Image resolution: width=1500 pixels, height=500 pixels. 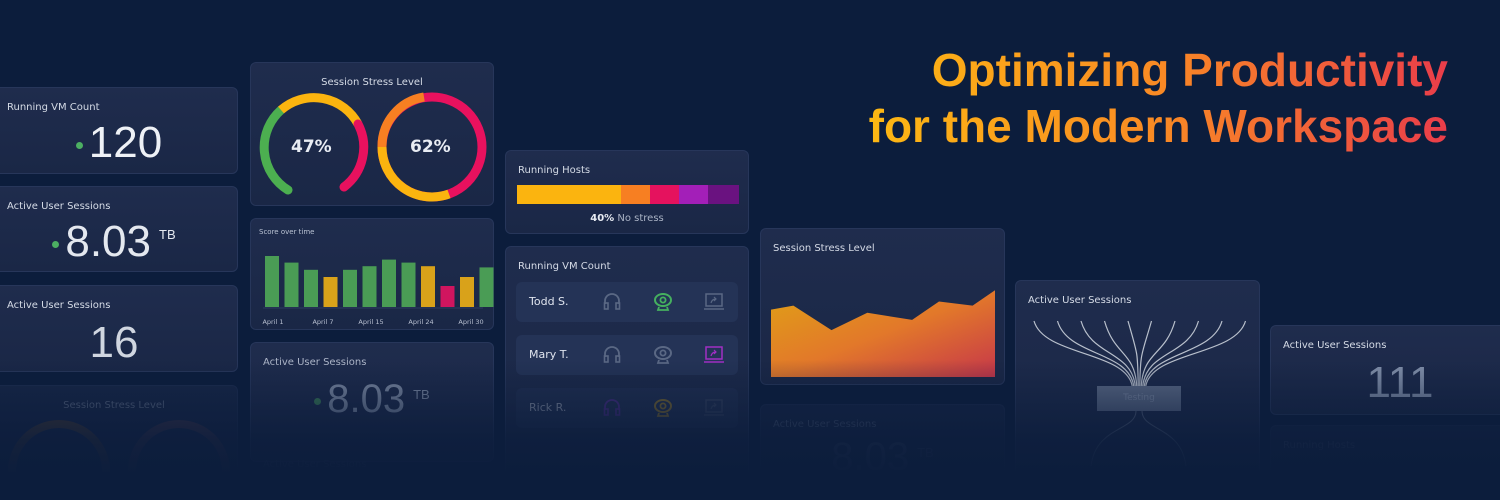 I want to click on stress-gauges-card: Session Stress Level 47% 62%, so click(x=372, y=134).